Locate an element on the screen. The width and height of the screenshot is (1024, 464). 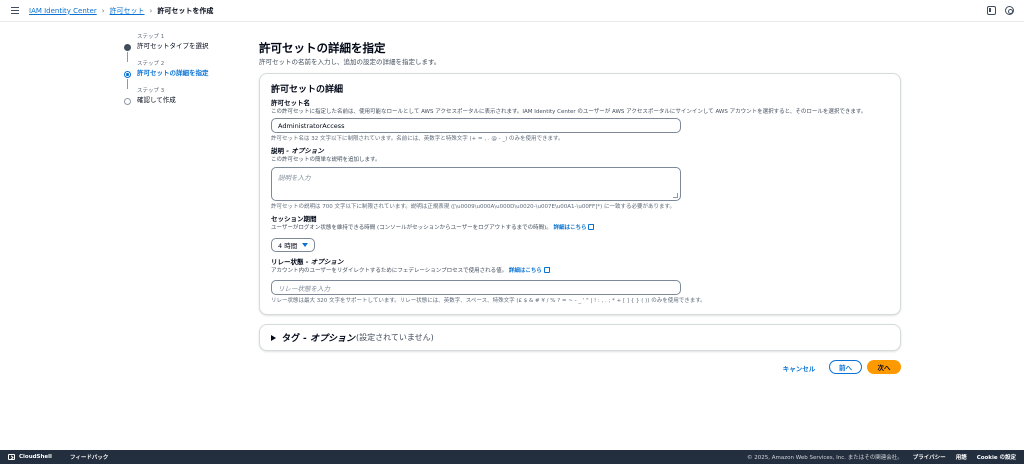
top-navigation-bar: IAM Identity Center › 許可セット › 許可セットを作成 is located at coordinates (512, 11).